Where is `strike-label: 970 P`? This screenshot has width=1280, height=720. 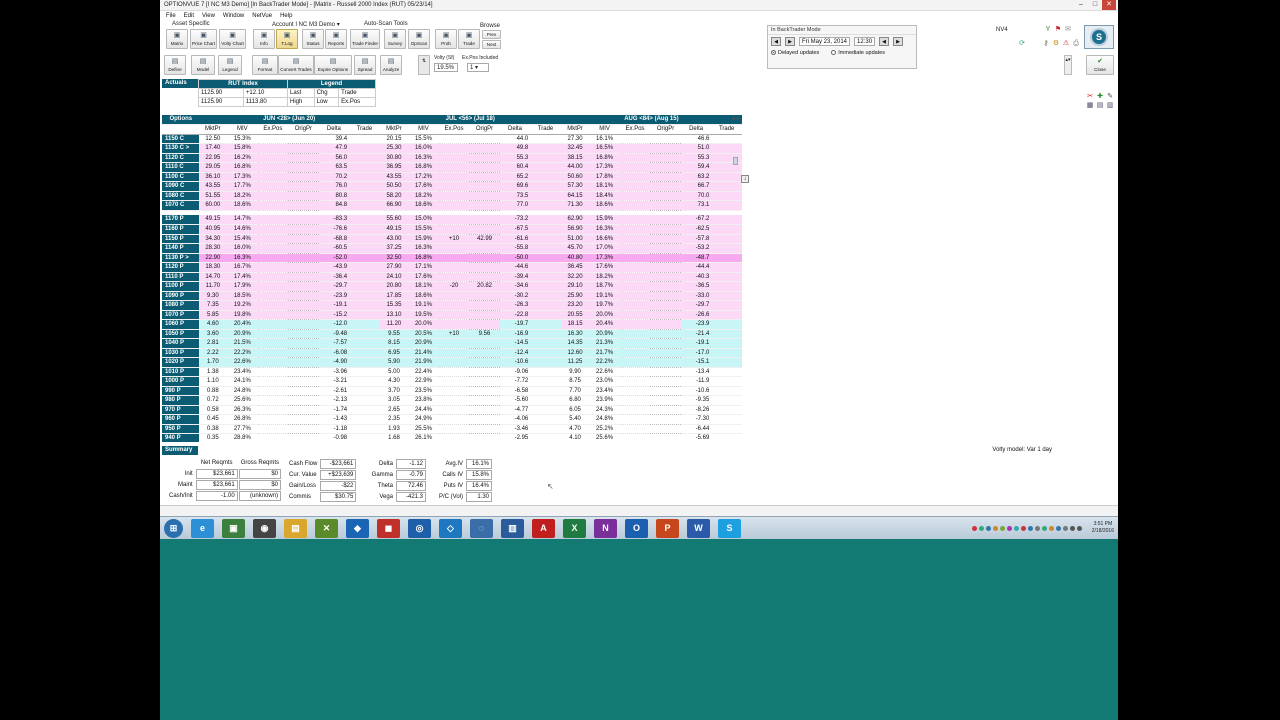 strike-label: 970 P is located at coordinates (180, 410).